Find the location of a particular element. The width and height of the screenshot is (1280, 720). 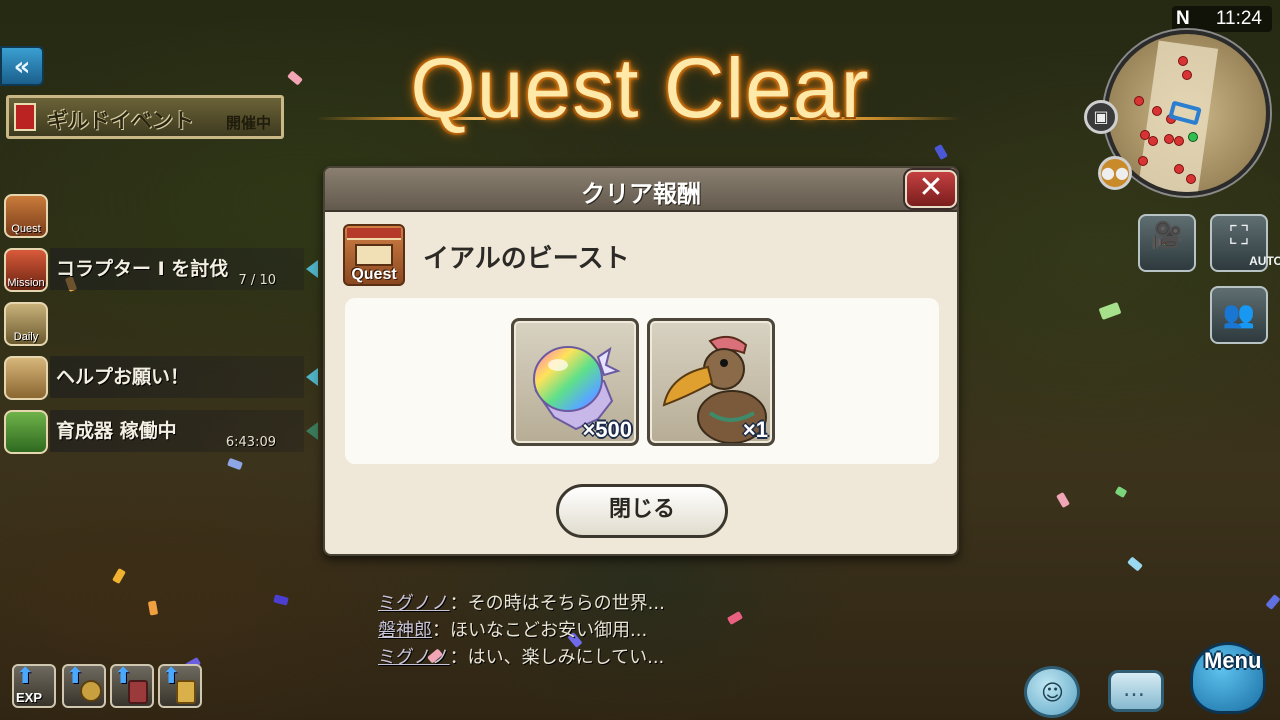

quest-name: イアルのビースト is located at coordinates (526, 259).